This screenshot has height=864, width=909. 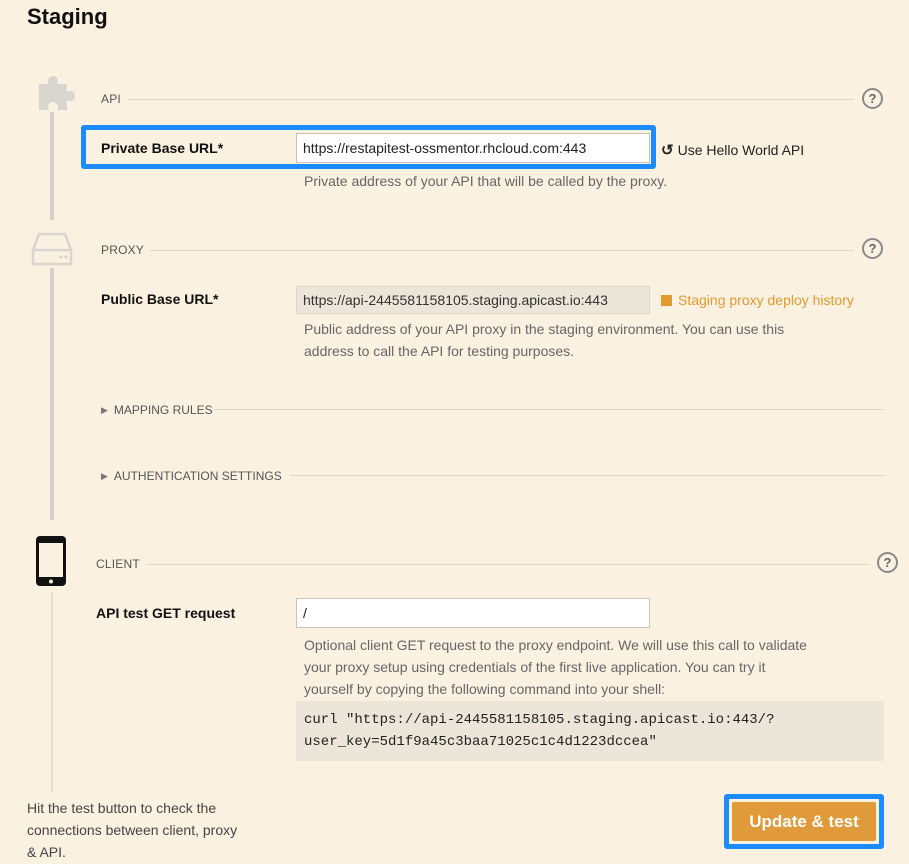 I want to click on section-label-proxy: PROXY, so click(x=123, y=250).